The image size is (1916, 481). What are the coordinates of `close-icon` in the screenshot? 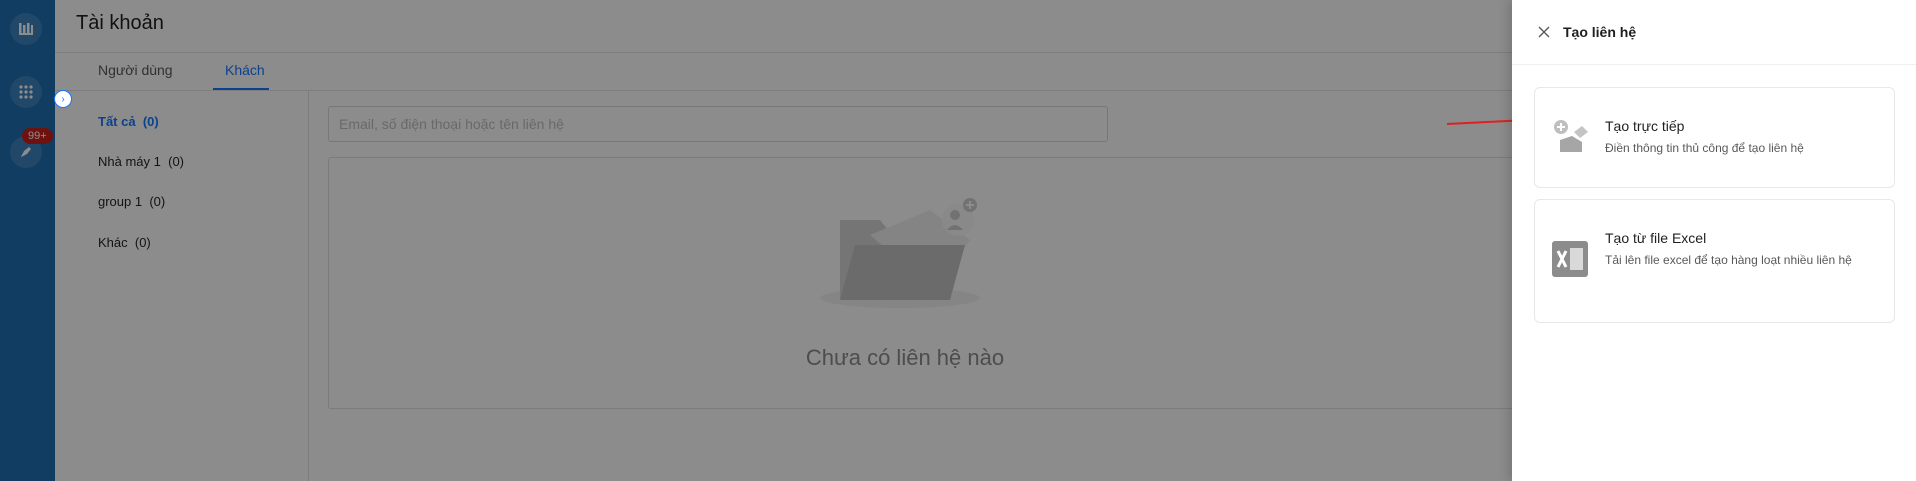 It's located at (1544, 32).